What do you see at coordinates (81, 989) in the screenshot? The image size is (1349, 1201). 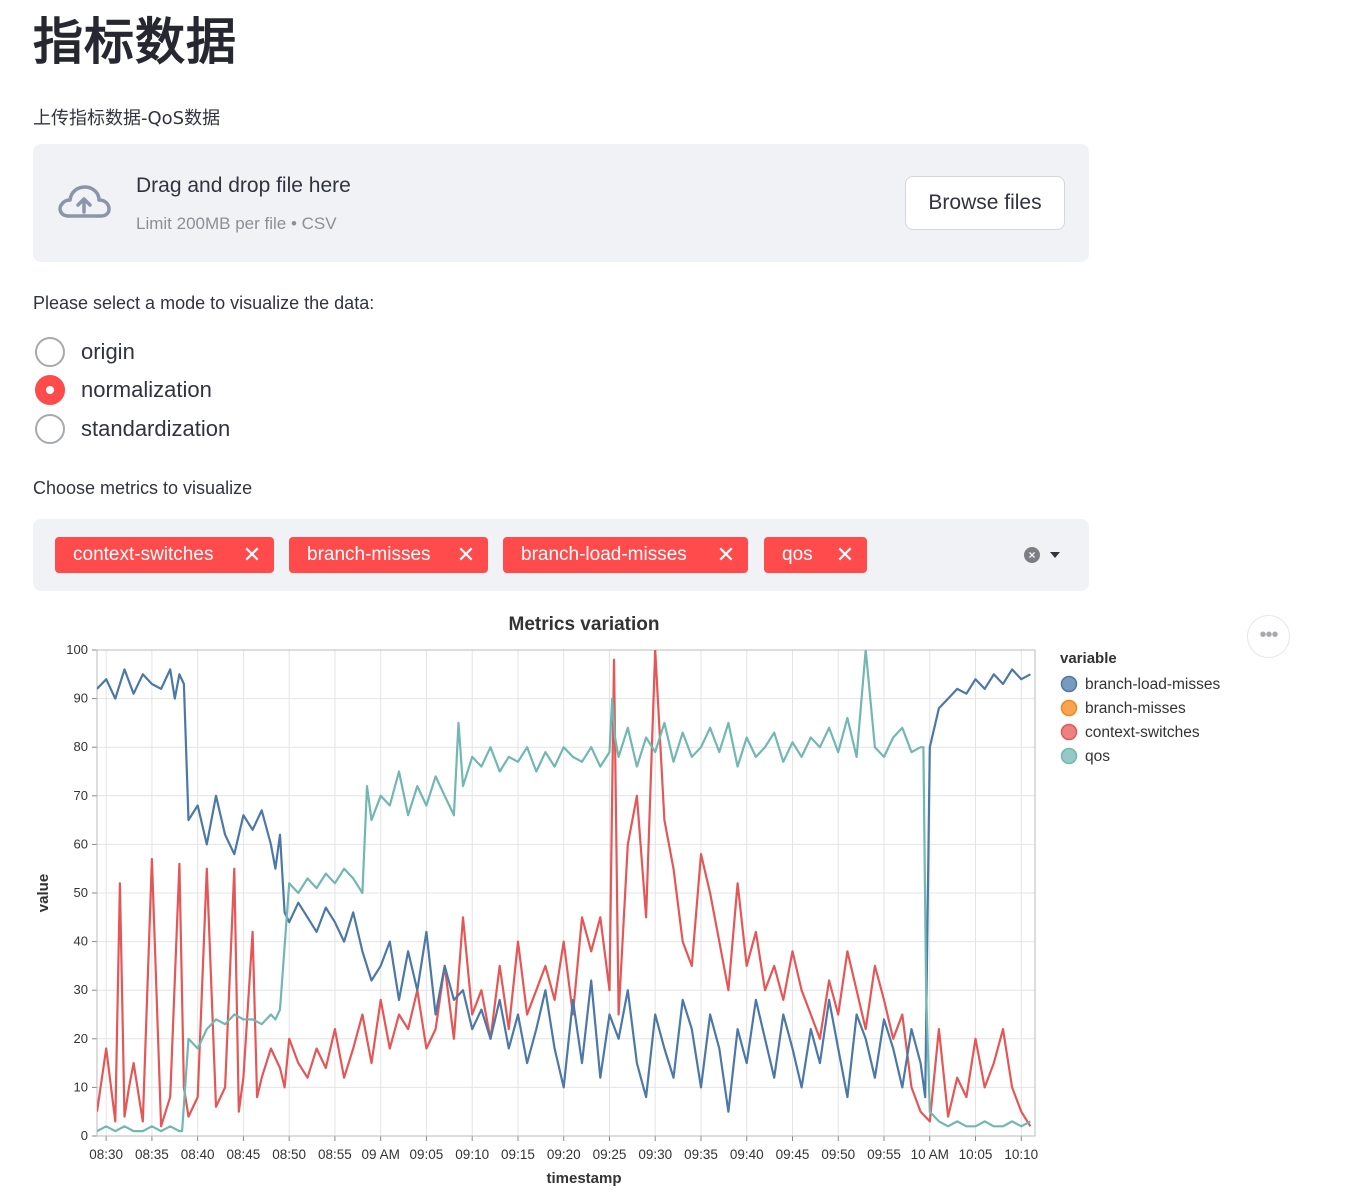 I see `y-tick-label: 30` at bounding box center [81, 989].